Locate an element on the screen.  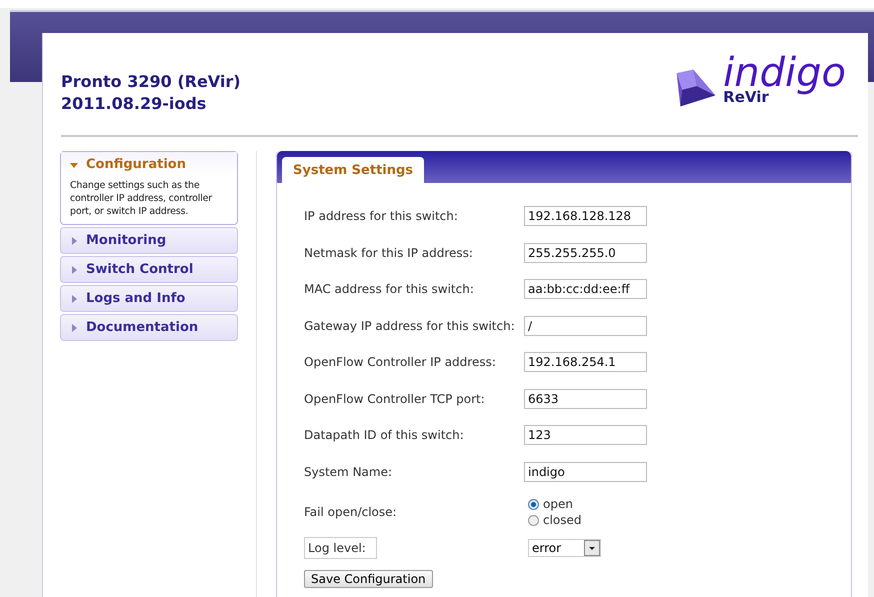
save-button: Save Configuration is located at coordinates (368, 579).